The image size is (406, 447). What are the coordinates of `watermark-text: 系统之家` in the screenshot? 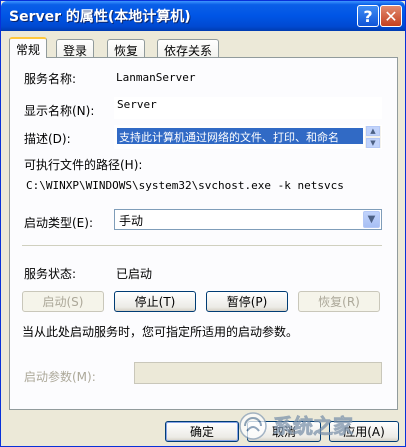 It's located at (313, 426).